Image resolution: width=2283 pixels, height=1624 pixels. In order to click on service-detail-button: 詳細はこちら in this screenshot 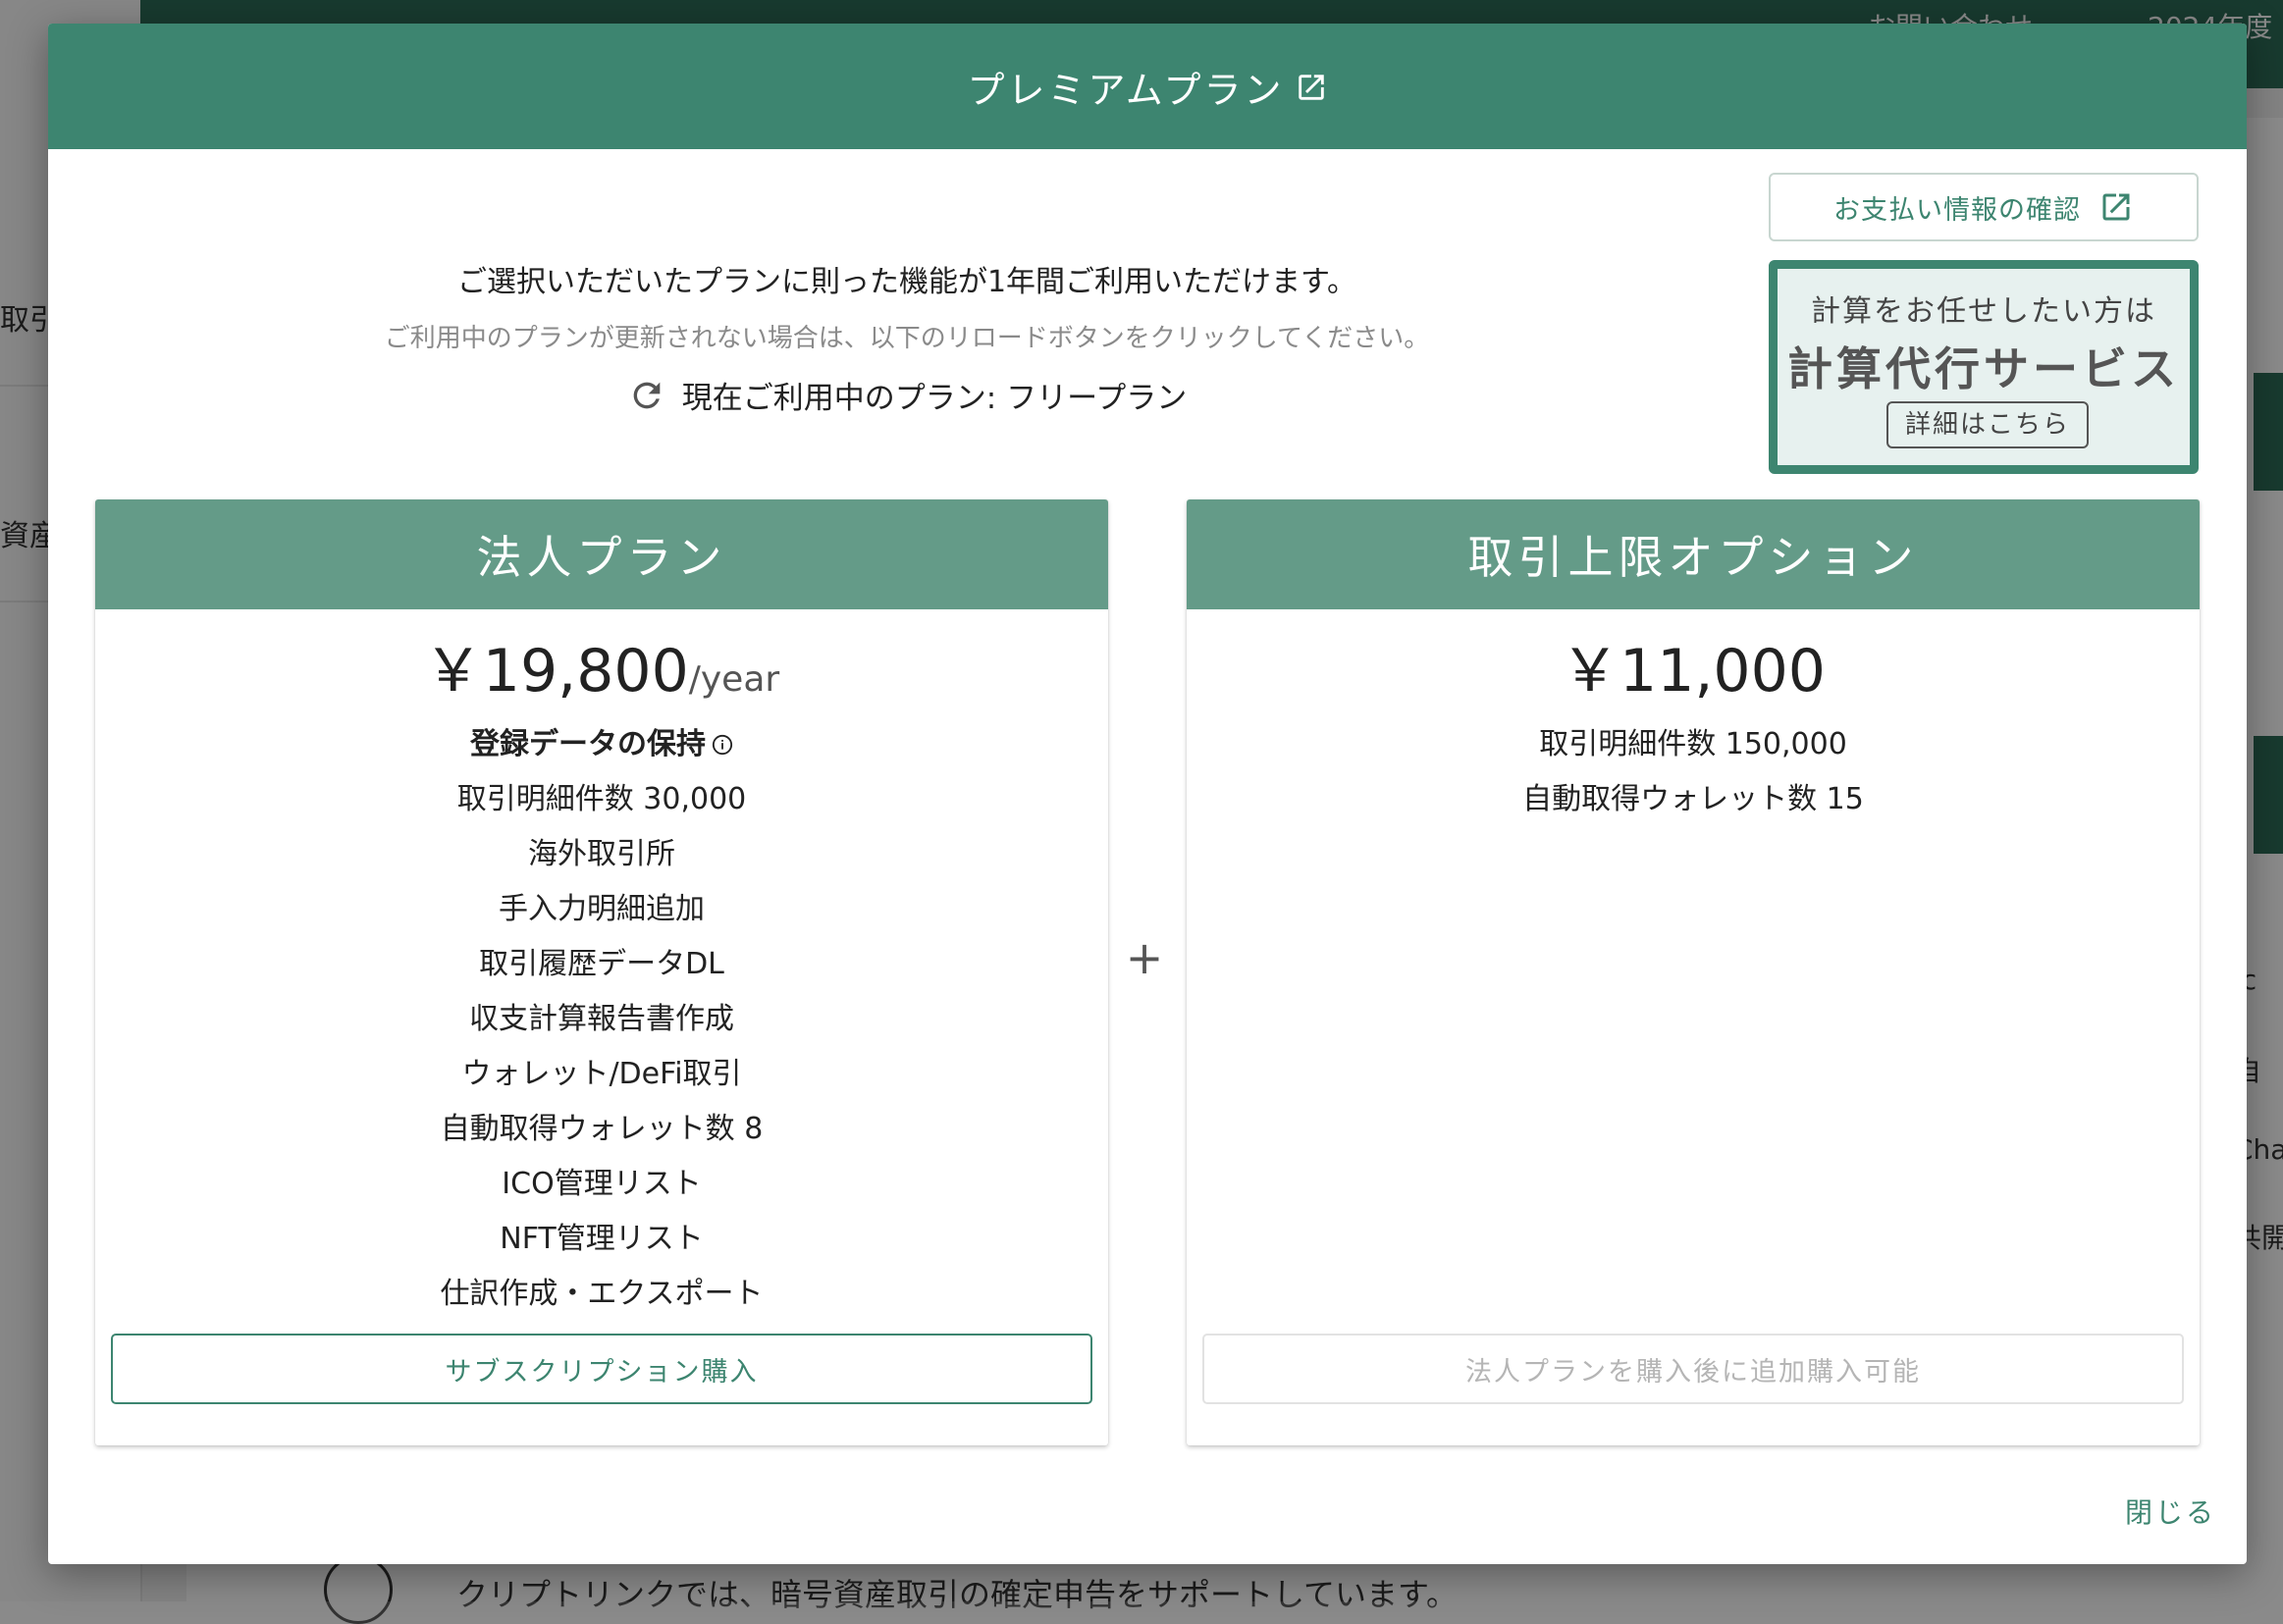, I will do `click(1988, 424)`.